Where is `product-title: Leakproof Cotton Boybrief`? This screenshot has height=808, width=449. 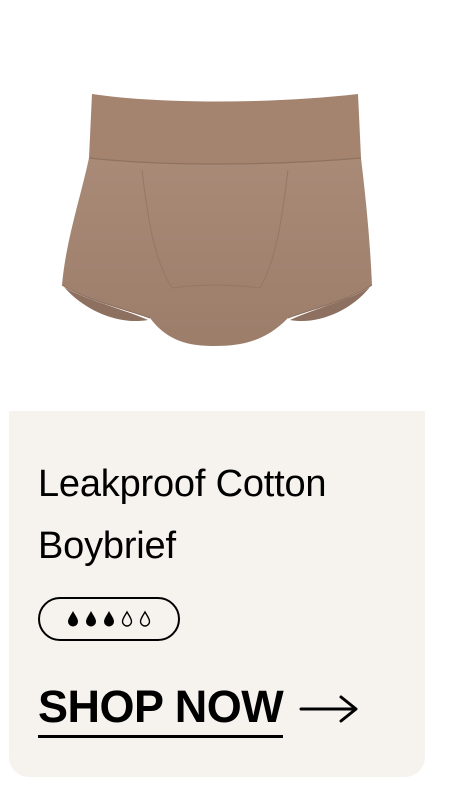
product-title: Leakproof Cotton Boybrief is located at coordinates (218, 515).